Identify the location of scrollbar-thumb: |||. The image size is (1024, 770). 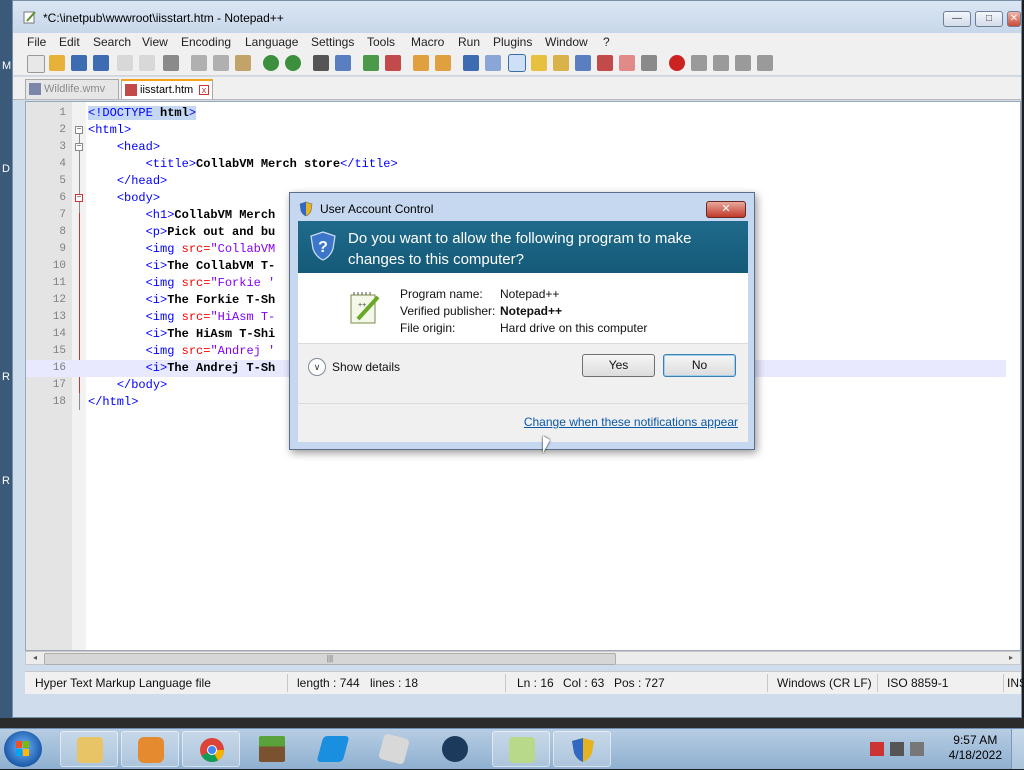
(330, 659).